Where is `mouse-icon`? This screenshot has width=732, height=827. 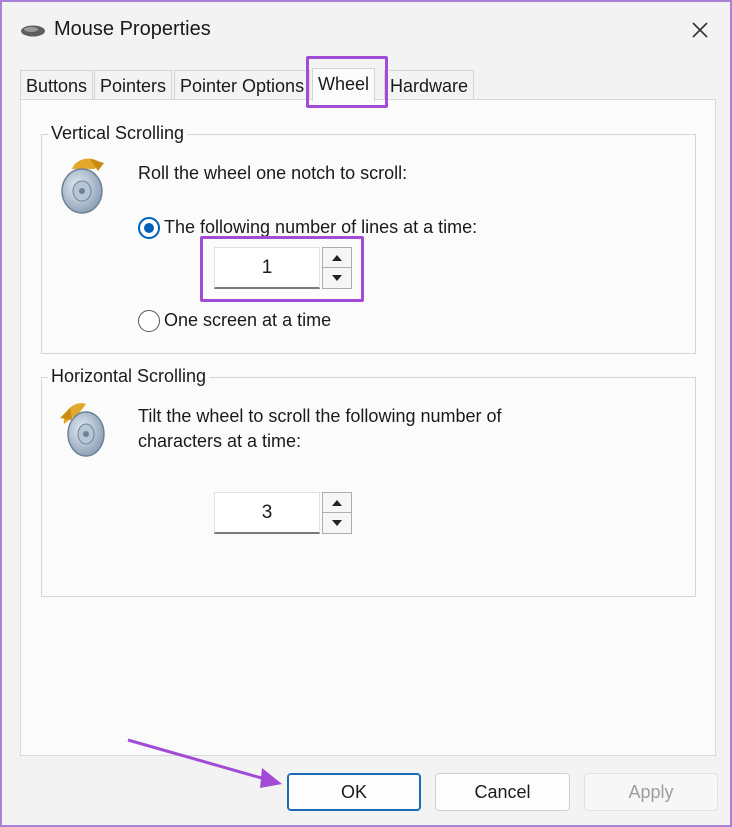
mouse-icon is located at coordinates (33, 31).